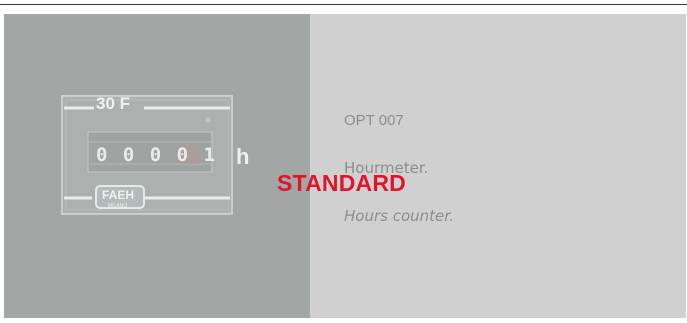 This screenshot has width=687, height=323. What do you see at coordinates (374, 120) in the screenshot?
I see `option-code: OPT 007` at bounding box center [374, 120].